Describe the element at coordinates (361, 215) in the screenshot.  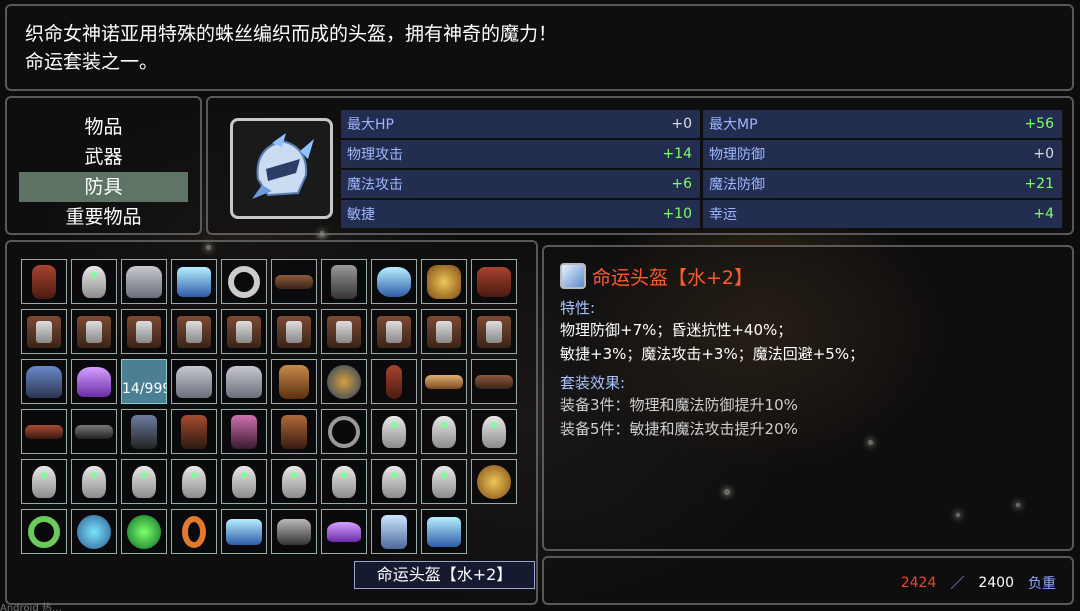
I see `stat-label: 敏捷` at that location.